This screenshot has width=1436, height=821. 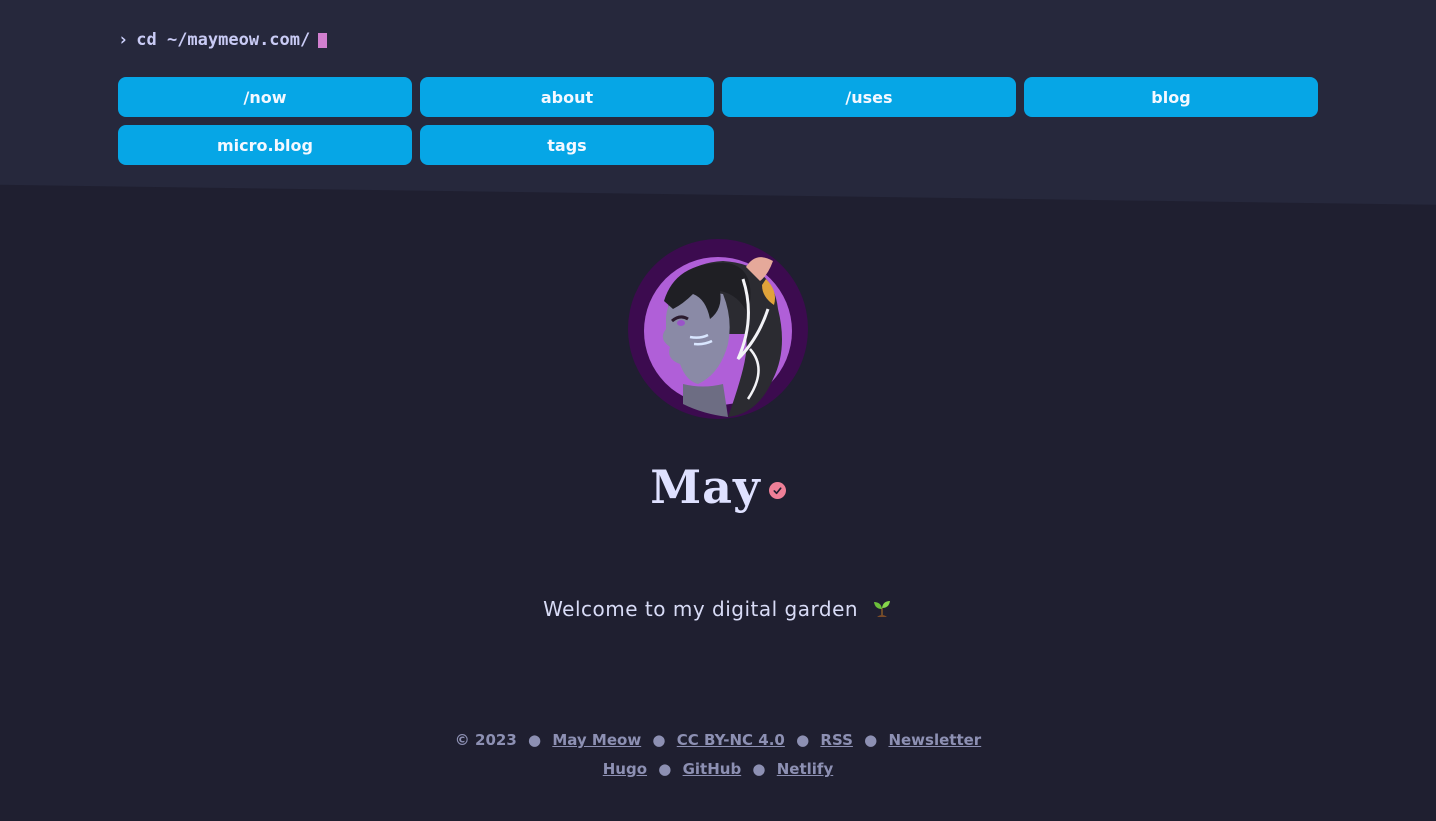 What do you see at coordinates (1171, 97) in the screenshot?
I see `nav-blog: blog` at bounding box center [1171, 97].